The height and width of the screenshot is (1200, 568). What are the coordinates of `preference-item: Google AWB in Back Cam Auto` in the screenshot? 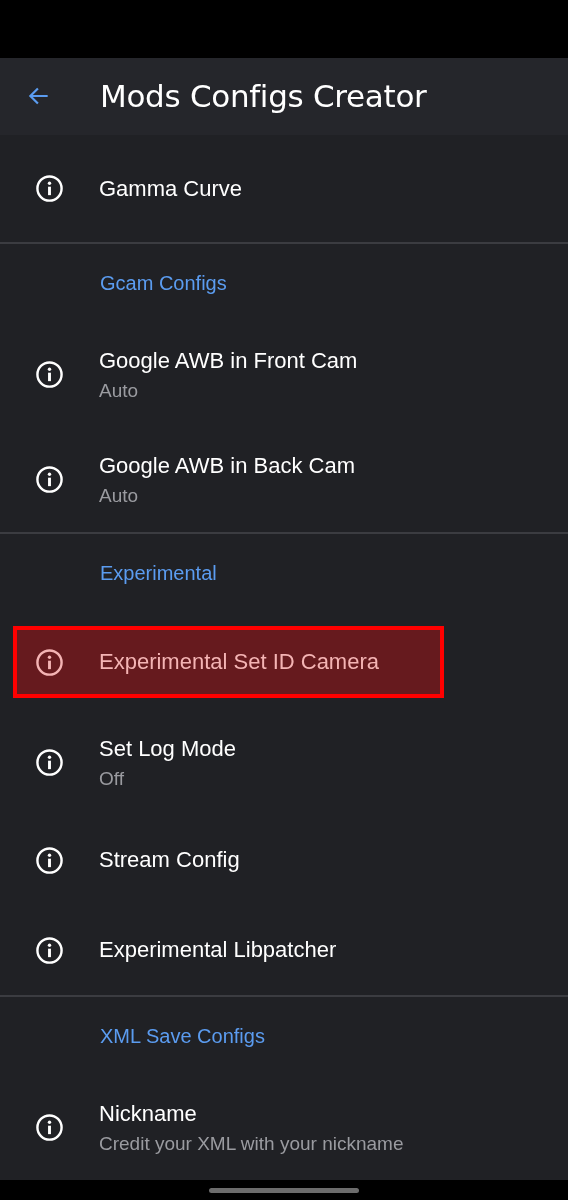 It's located at (284, 480).